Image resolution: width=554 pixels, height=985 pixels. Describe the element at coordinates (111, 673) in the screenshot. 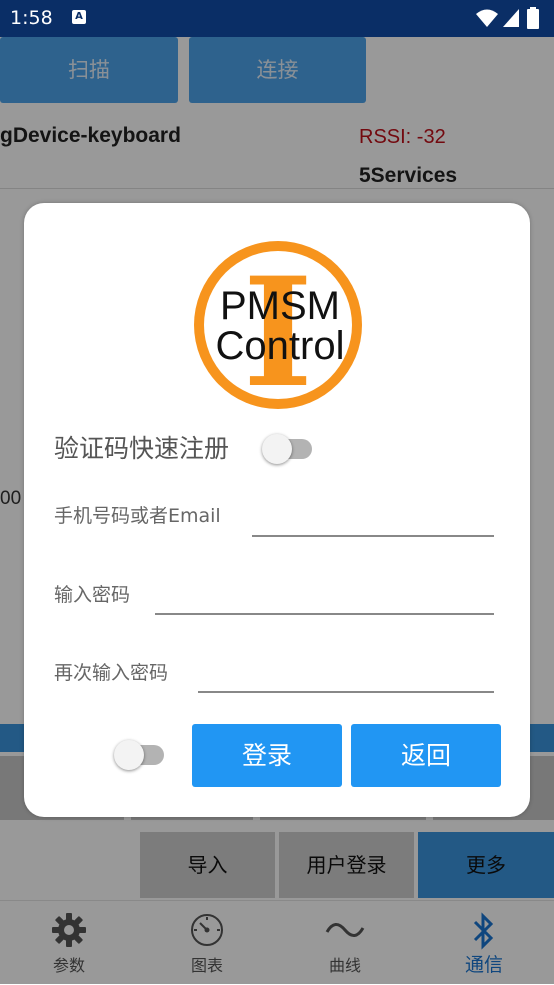

I see `confirm-password-label: 再次输入密码` at that location.